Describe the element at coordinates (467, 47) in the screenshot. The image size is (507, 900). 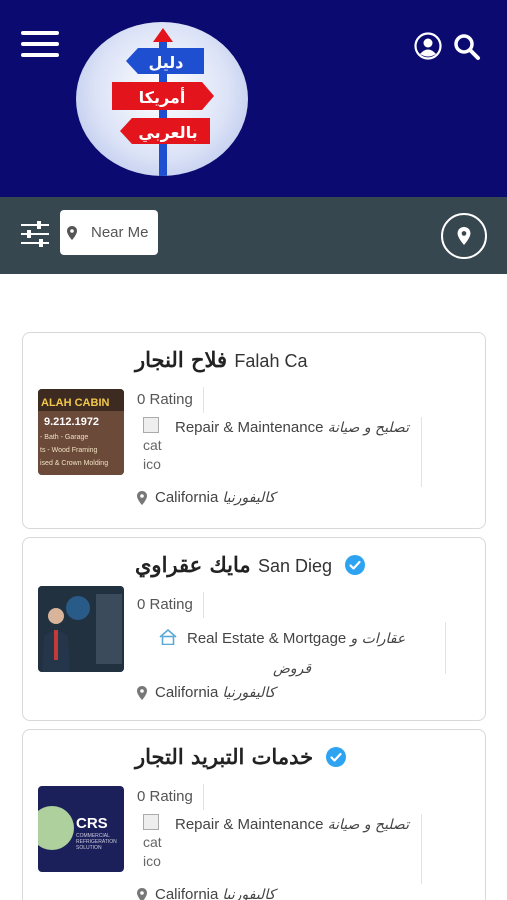
I see `search-icon` at that location.